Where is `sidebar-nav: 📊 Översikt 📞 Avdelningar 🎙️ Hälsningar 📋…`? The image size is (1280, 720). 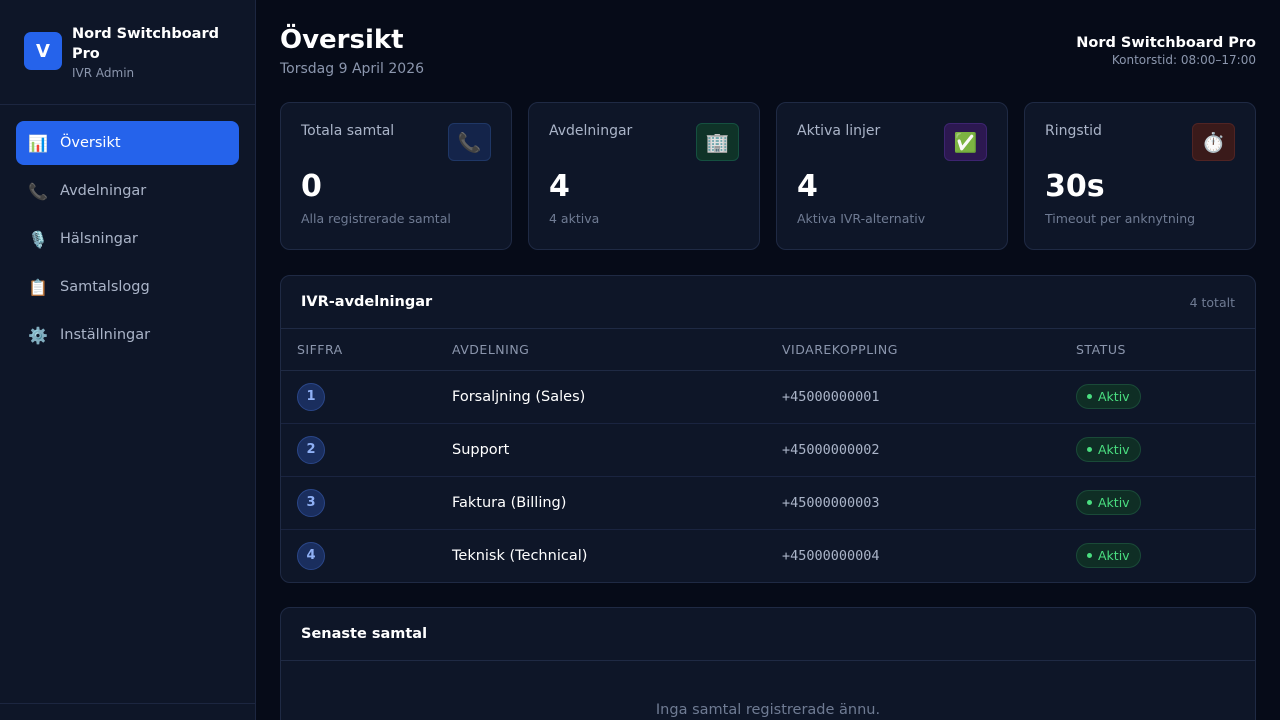
sidebar-nav: 📊 Översikt 📞 Avdelningar 🎙️ Hälsningar 📋… is located at coordinates (127, 241).